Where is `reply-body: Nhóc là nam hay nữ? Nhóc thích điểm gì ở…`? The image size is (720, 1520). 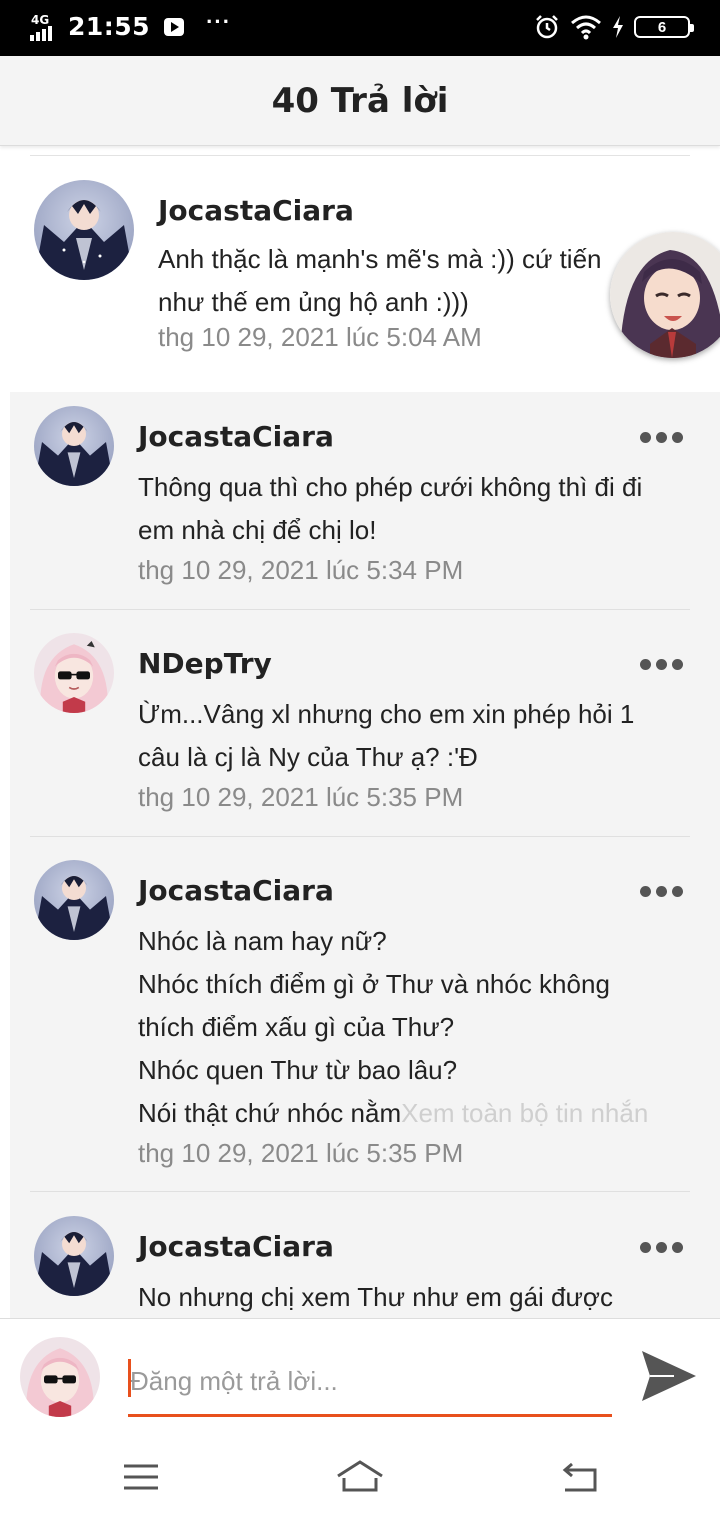
reply-body: Nhóc là nam hay nữ? Nhóc thích điểm gì ở… is located at coordinates (418, 1045).